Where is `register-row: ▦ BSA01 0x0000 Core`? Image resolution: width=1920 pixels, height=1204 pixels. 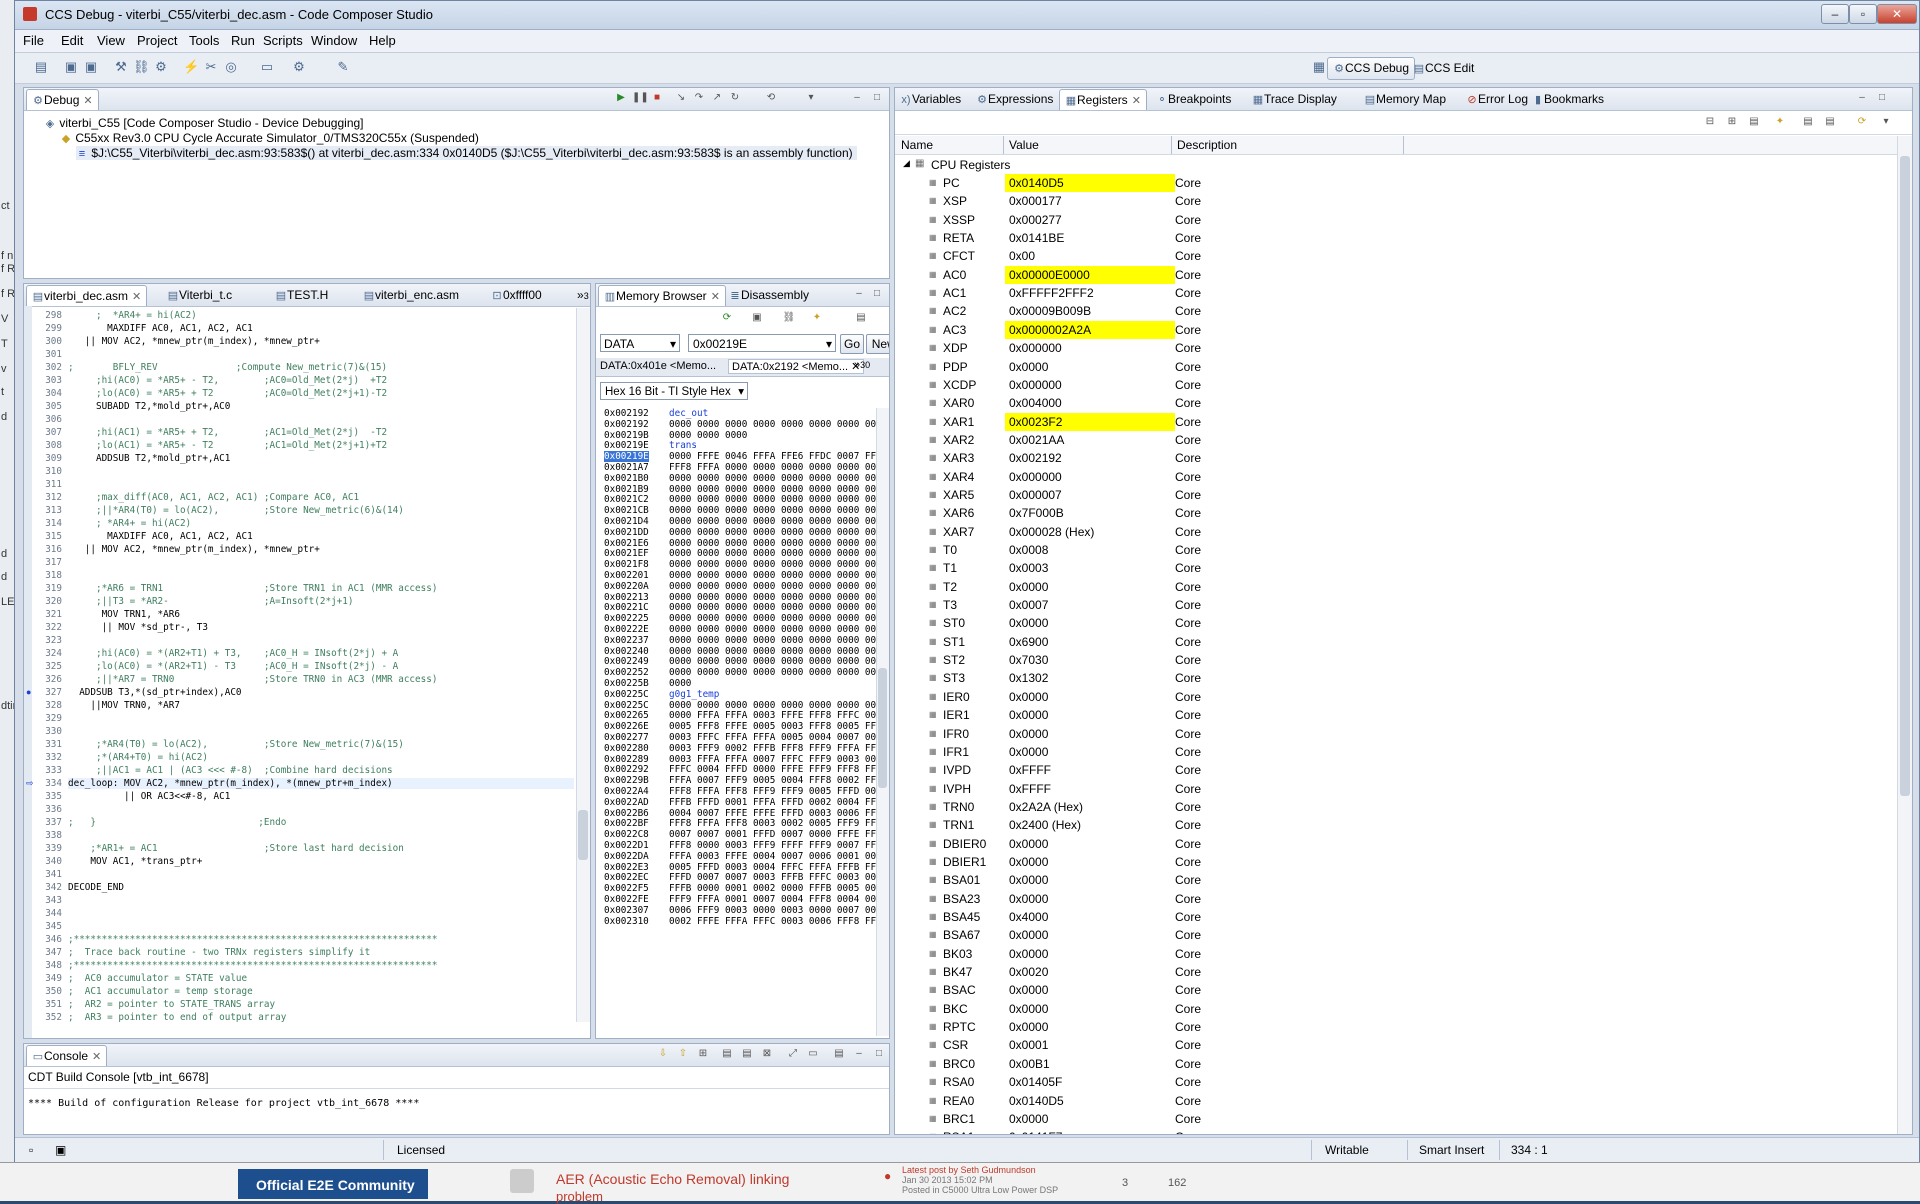
register-row: ▦ BSA01 0x0000 Core is located at coordinates (1290, 880).